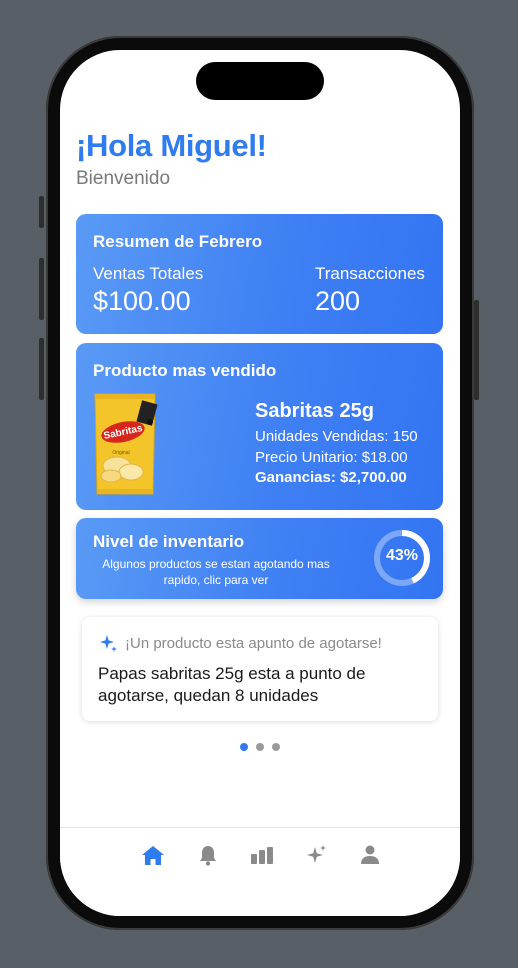 The height and width of the screenshot is (968, 518). Describe the element at coordinates (208, 855) in the screenshot. I see `bell-icon` at that location.